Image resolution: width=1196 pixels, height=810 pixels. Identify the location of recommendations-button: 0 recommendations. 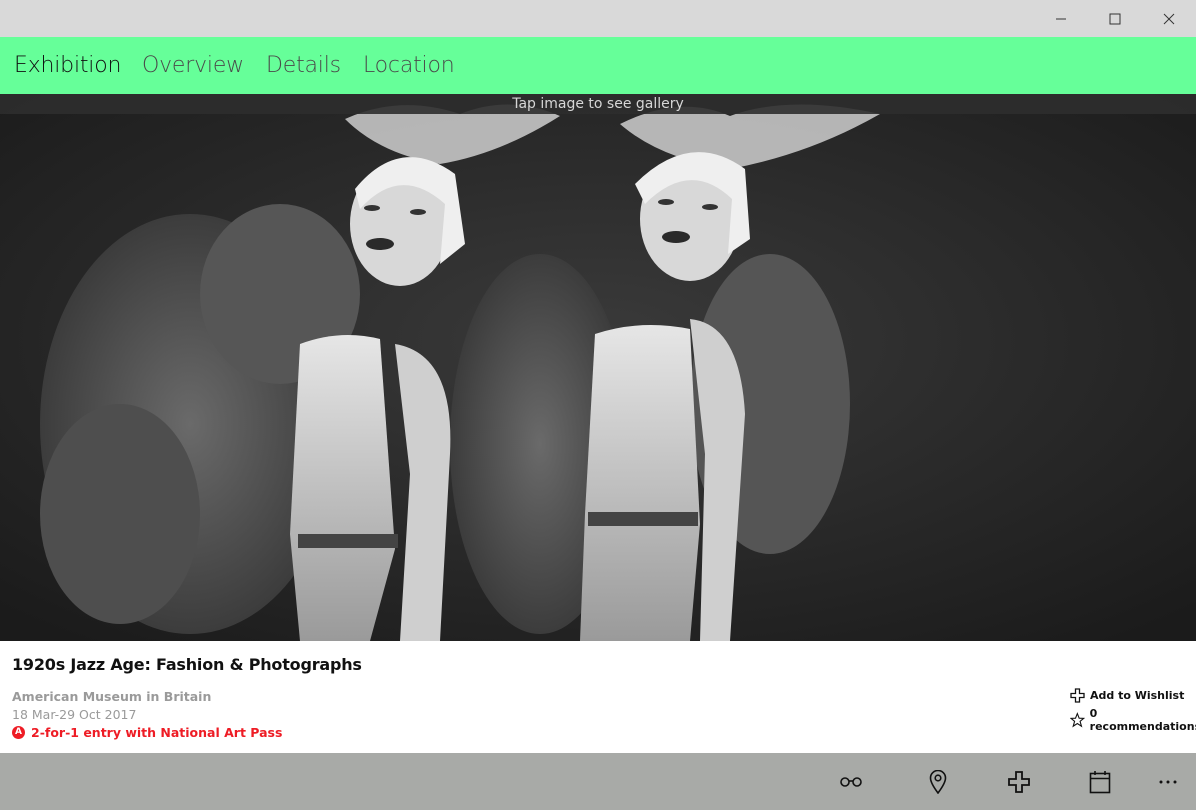
(1133, 720).